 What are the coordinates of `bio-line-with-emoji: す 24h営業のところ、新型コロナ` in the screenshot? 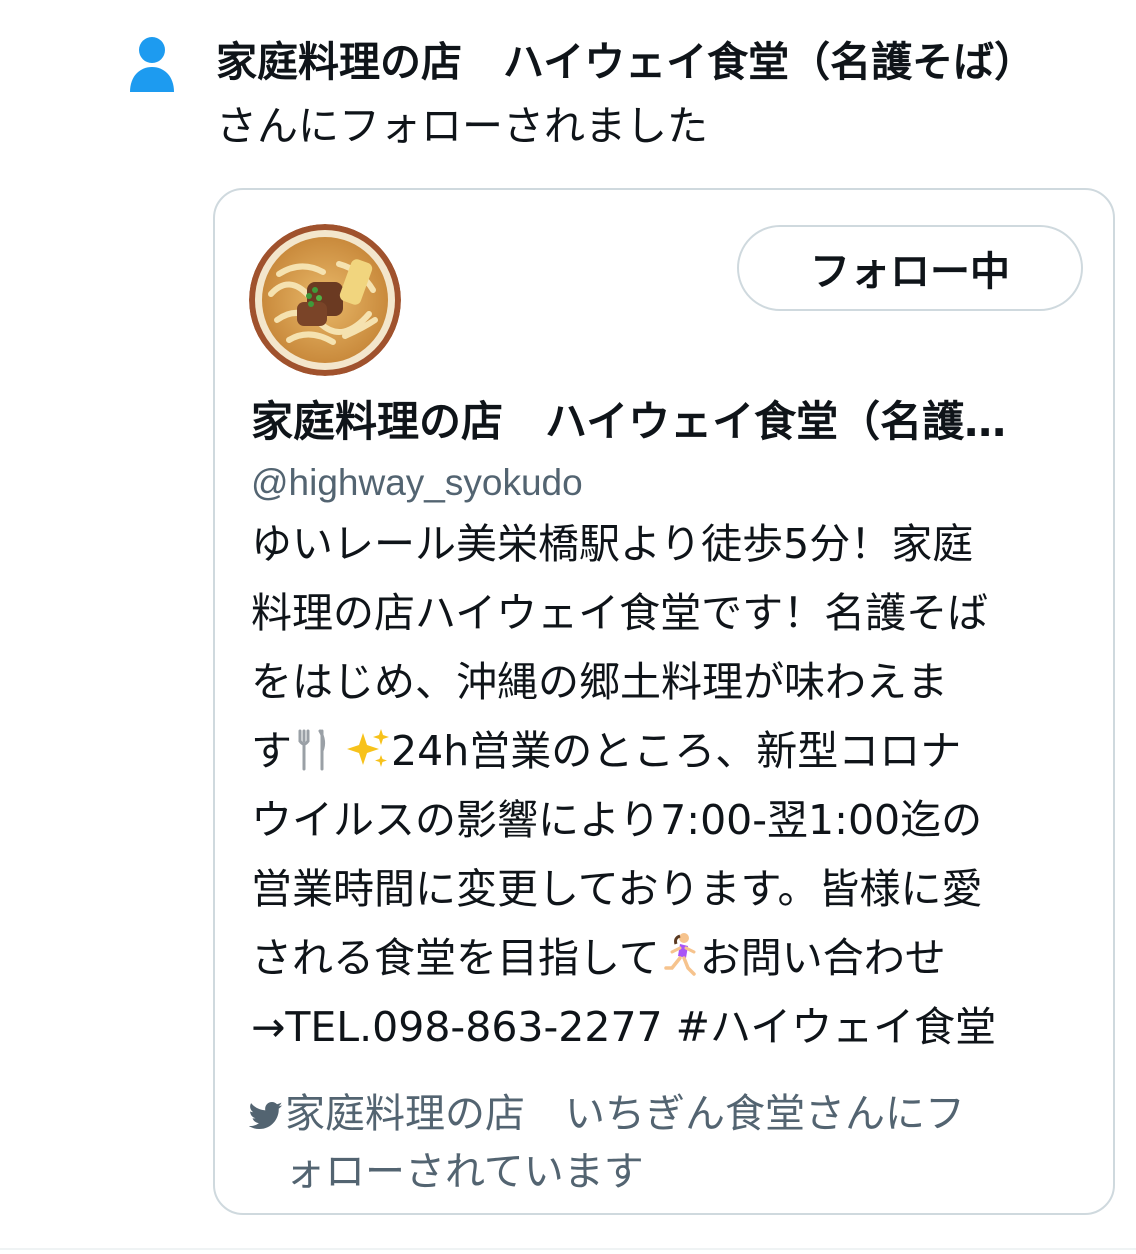 It's located at (656, 751).